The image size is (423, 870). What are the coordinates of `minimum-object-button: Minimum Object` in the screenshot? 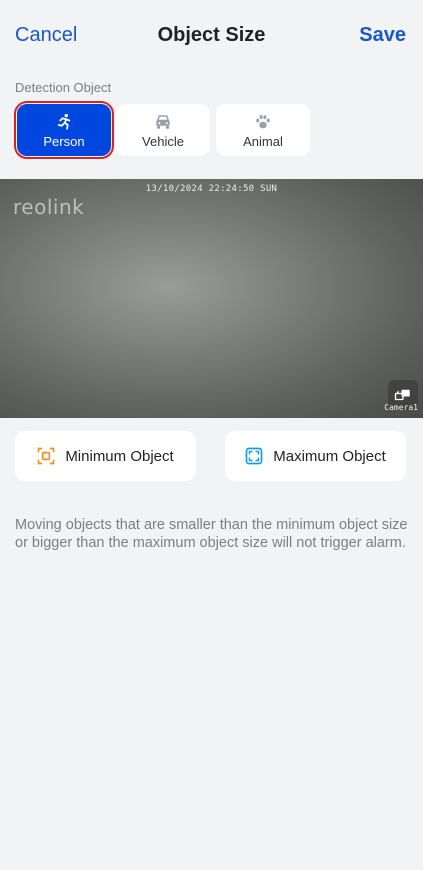 It's located at (105, 456).